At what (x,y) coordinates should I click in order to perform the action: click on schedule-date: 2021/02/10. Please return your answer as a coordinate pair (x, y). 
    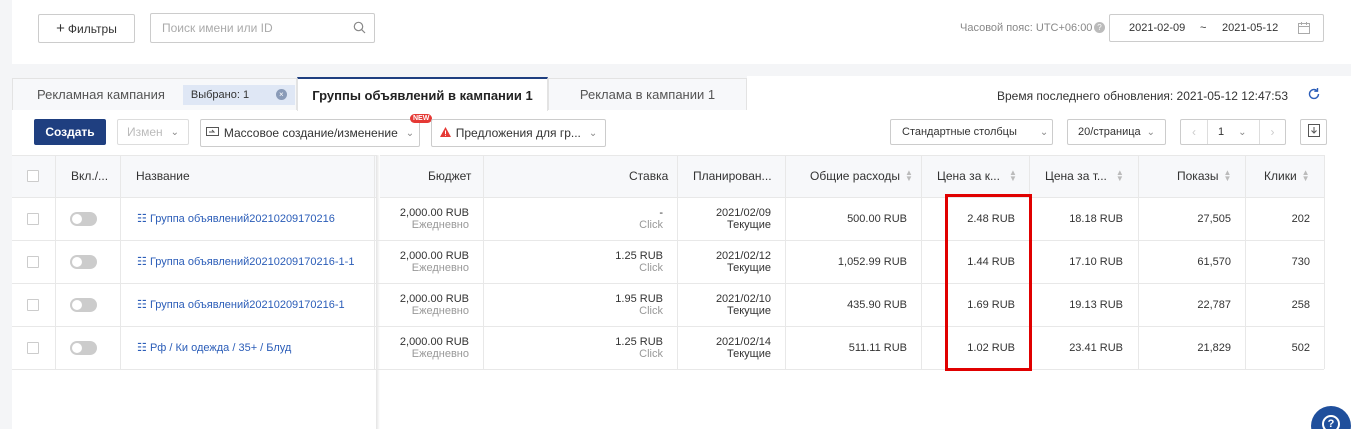
    Looking at the image, I should click on (743, 299).